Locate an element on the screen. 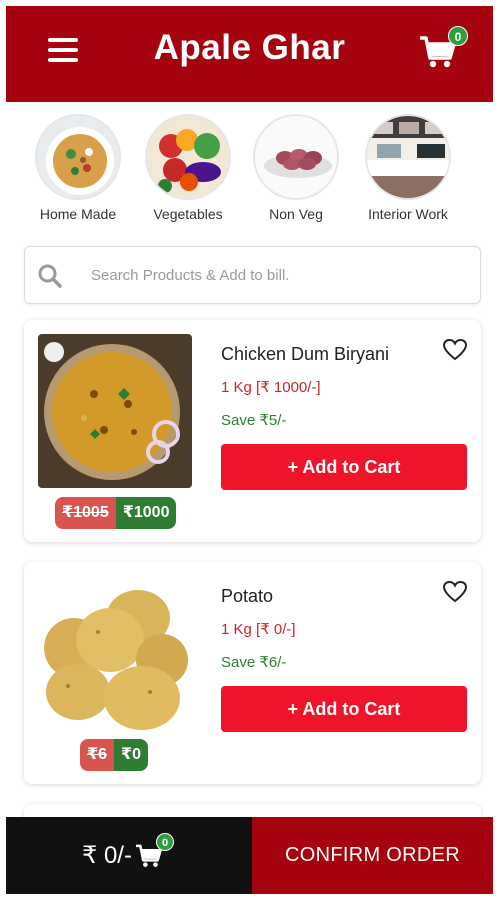 This screenshot has width=499, height=900. category-interior-work: Interior Work is located at coordinates (408, 166).